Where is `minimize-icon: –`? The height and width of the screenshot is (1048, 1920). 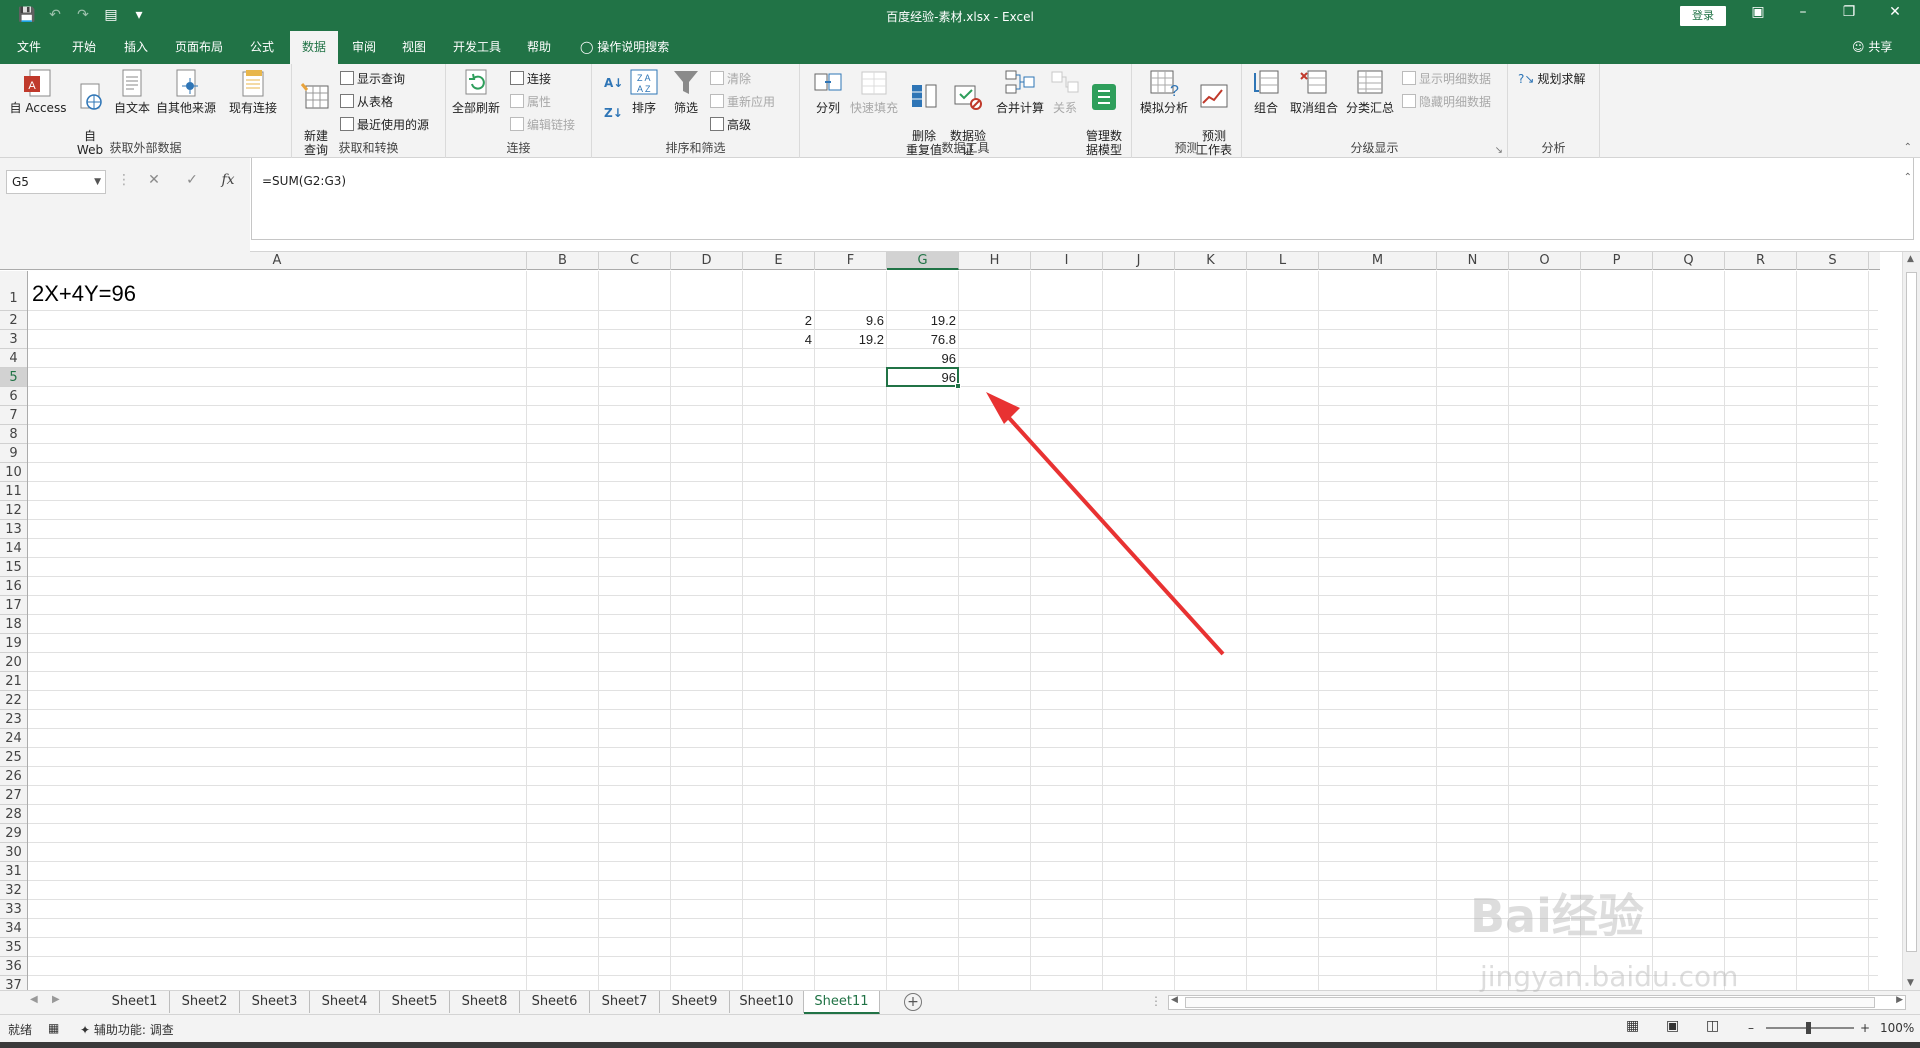 minimize-icon: – is located at coordinates (1803, 12).